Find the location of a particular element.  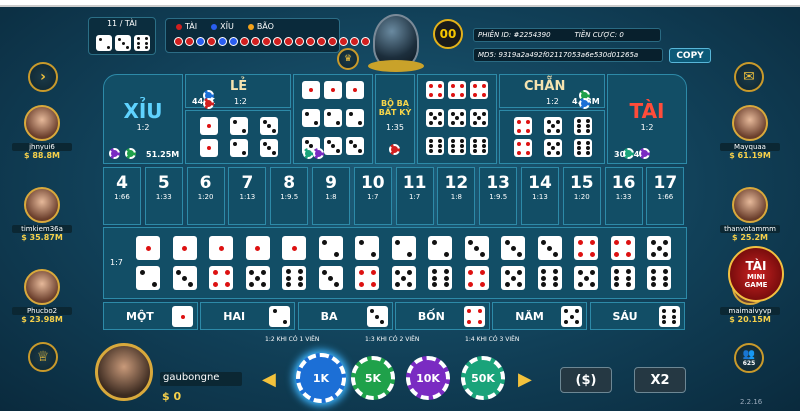

bet-total-6: 6 1:20 is located at coordinates (205, 196).